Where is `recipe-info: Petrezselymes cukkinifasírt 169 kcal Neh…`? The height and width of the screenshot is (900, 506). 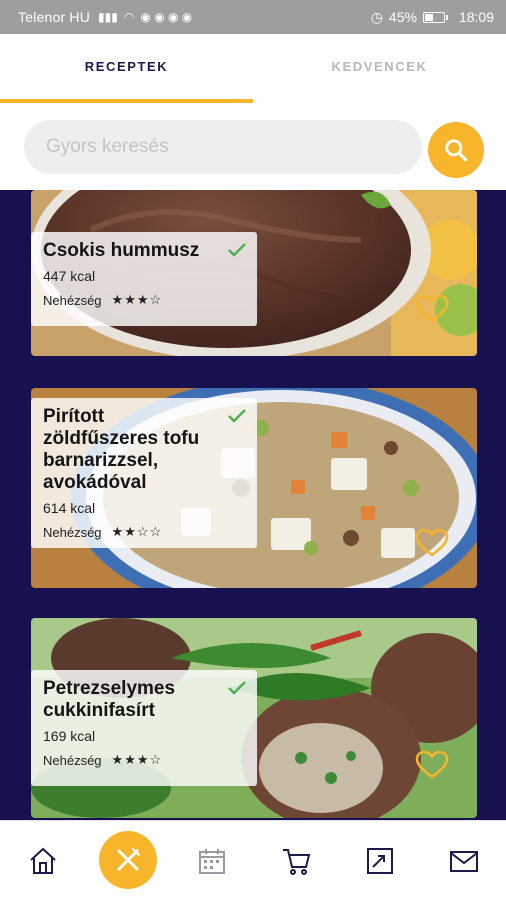 recipe-info: Petrezselymes cukkinifasírt 169 kcal Neh… is located at coordinates (144, 728).